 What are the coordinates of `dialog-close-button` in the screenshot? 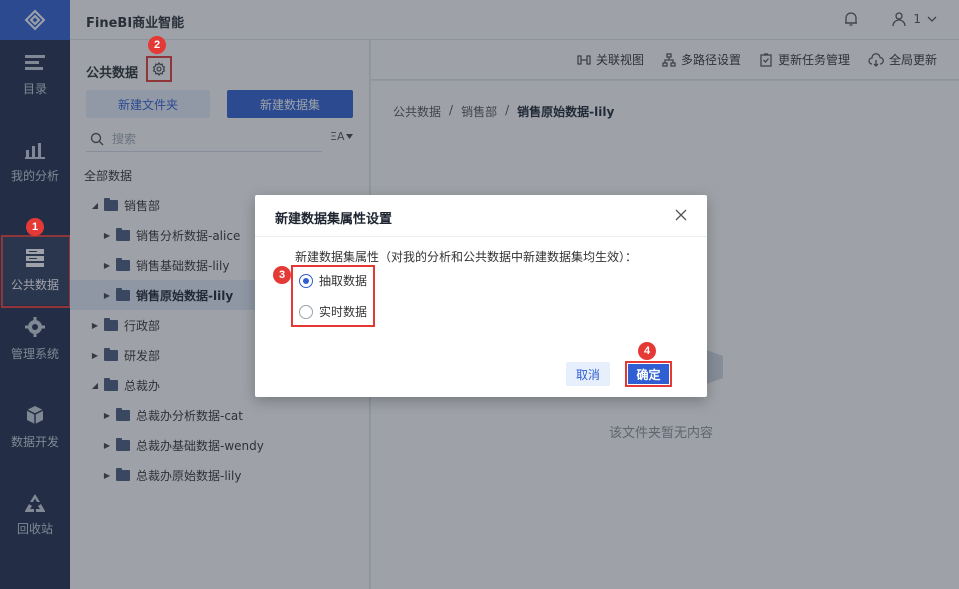 It's located at (681, 216).